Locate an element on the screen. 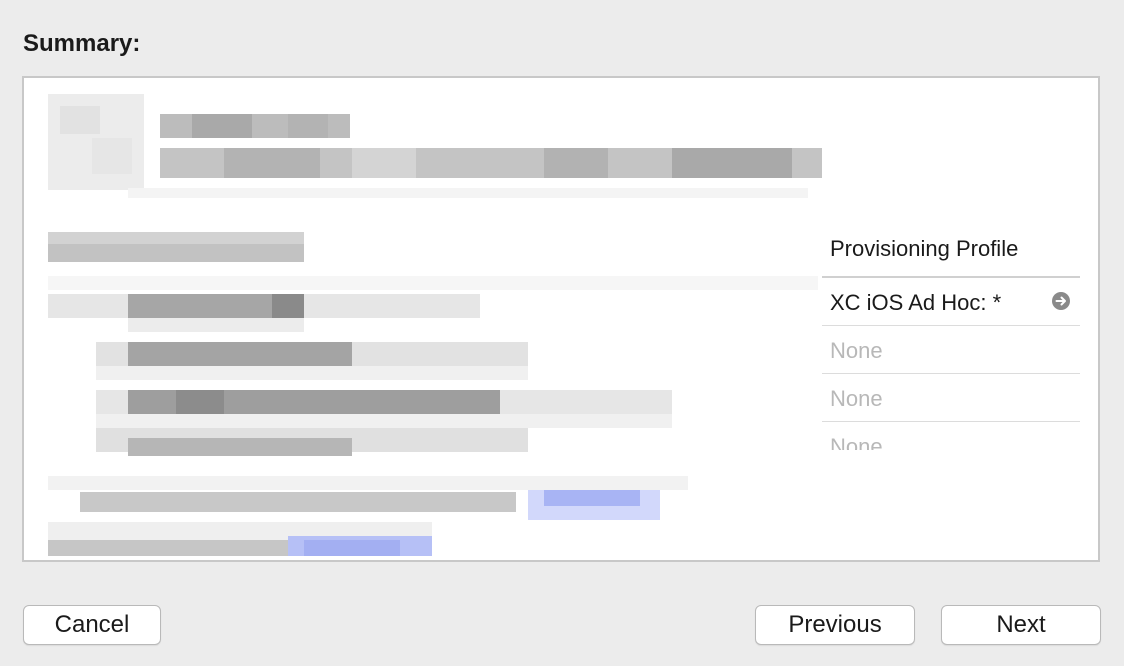 This screenshot has width=1124, height=666. circle-arrow-right-icon is located at coordinates (1061, 301).